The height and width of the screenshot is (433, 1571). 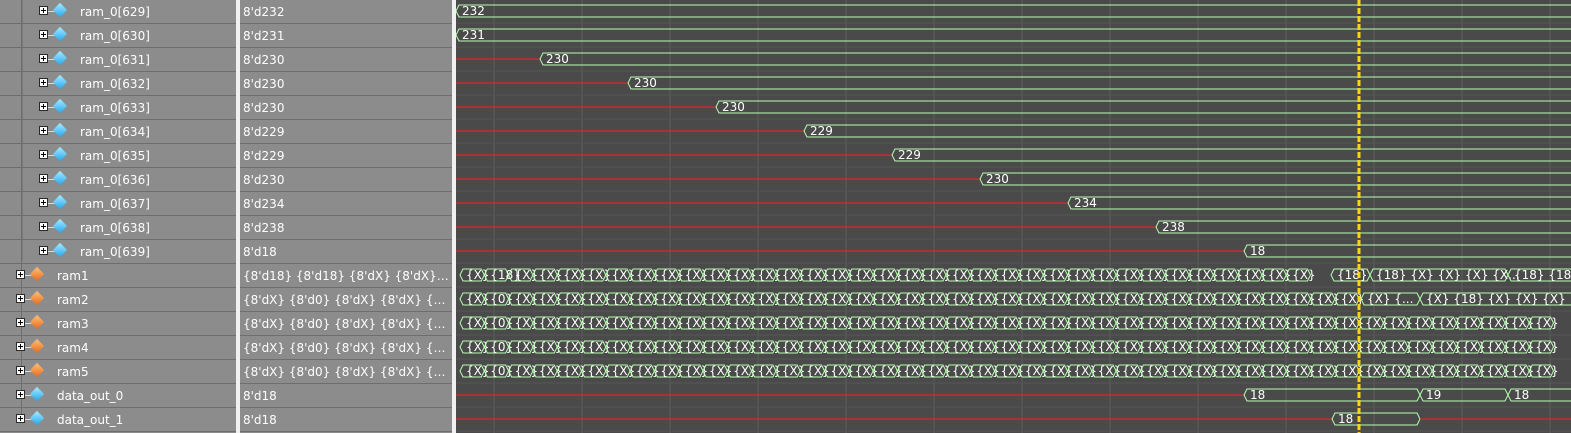 I want to click on signal-row: ram_0[630], so click(x=118, y=36).